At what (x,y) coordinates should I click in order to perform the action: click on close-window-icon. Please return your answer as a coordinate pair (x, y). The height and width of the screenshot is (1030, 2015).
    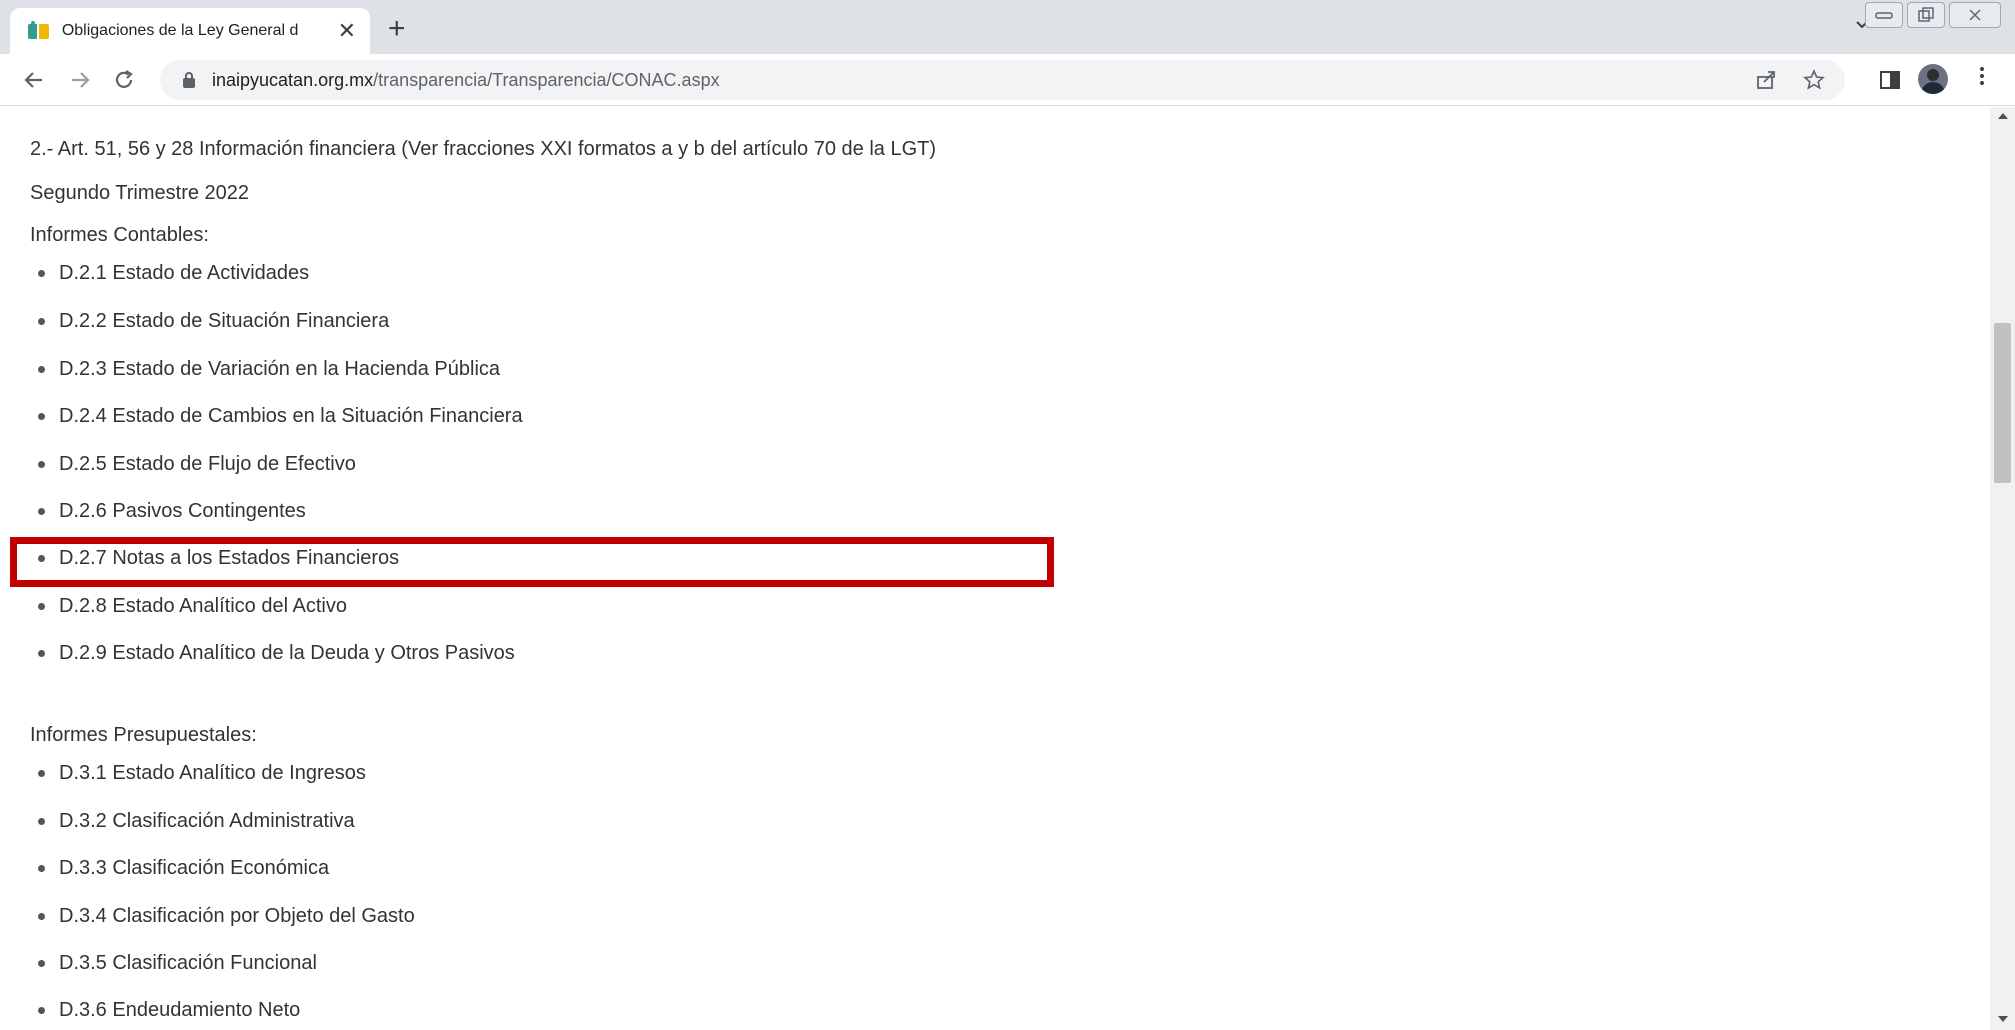
    Looking at the image, I should click on (1975, 15).